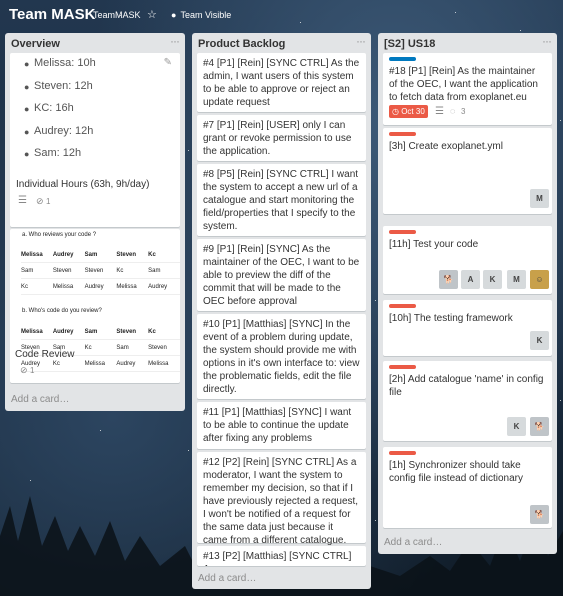 The image size is (563, 596). I want to click on backlog-card: #13 [P2] [Matthias] [SYNC CTRL] As, so click(281, 556).